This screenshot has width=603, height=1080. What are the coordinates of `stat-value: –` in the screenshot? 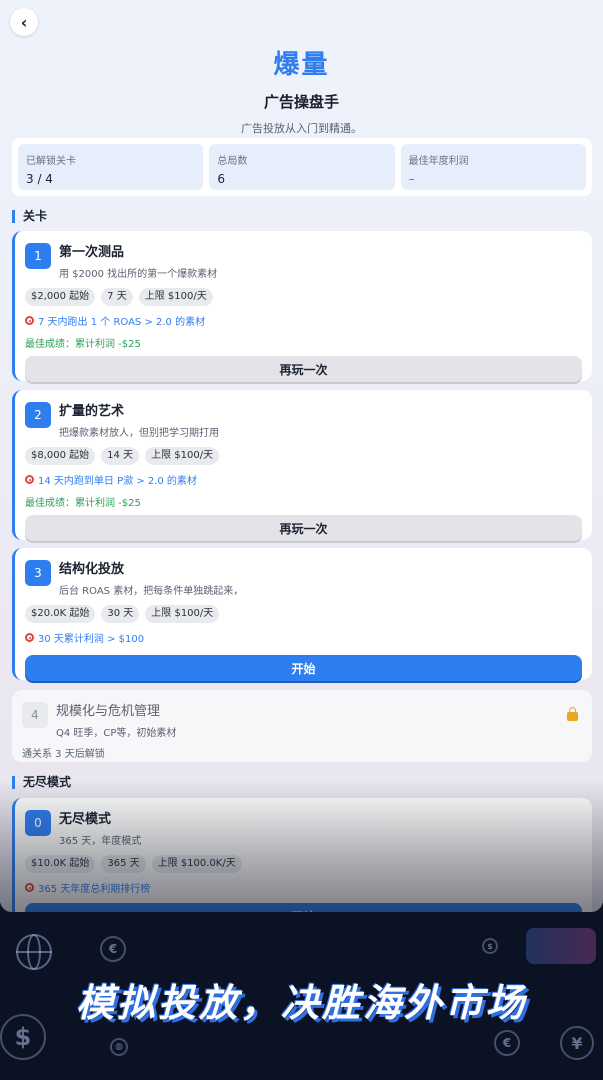 It's located at (411, 179).